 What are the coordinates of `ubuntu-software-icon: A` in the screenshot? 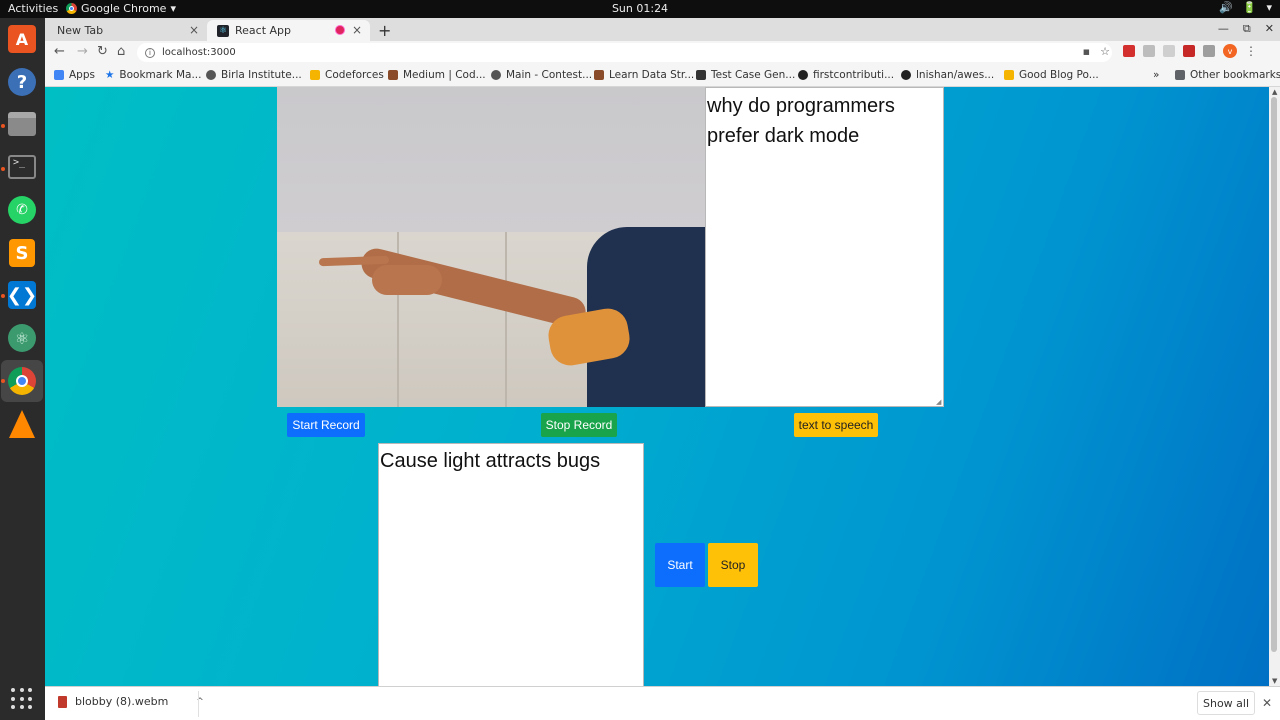 It's located at (22, 39).